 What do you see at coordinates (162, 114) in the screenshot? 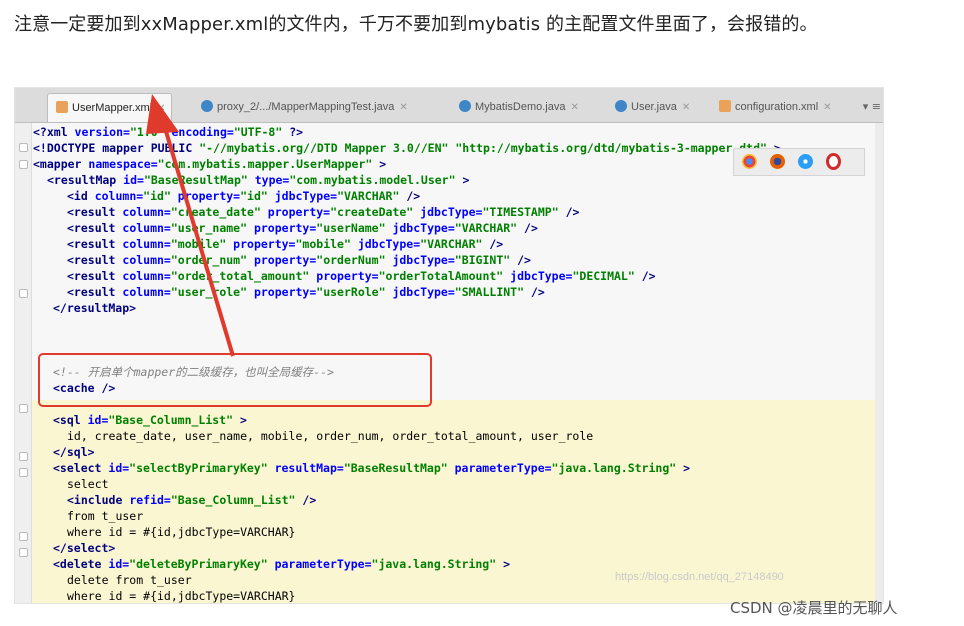
I see `arrow-head` at bounding box center [162, 114].